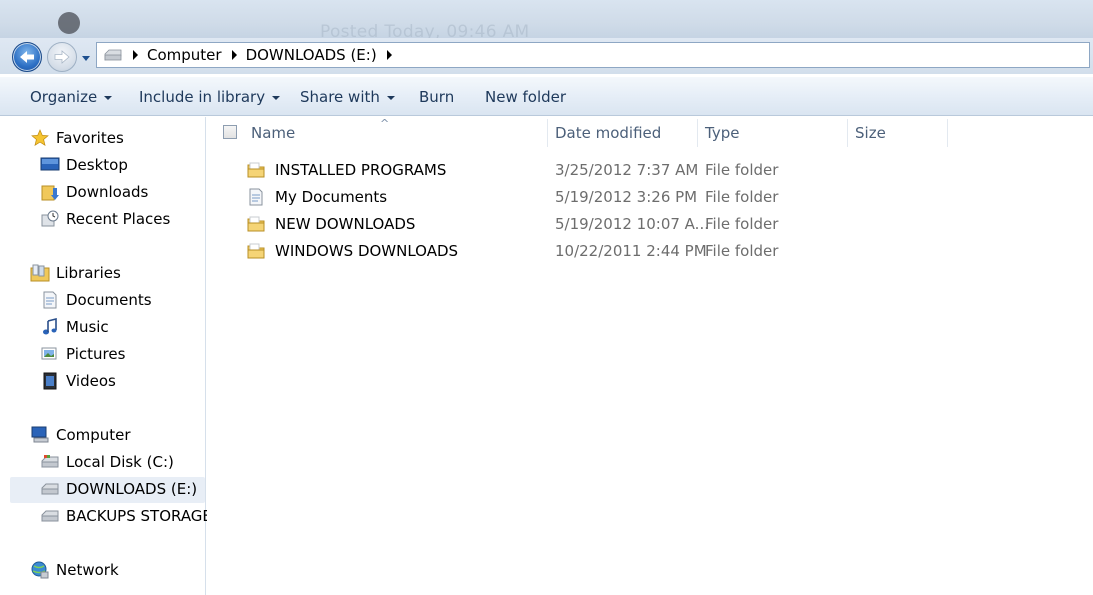 The width and height of the screenshot is (1093, 595). I want to click on blurred-avatar, so click(69, 23).